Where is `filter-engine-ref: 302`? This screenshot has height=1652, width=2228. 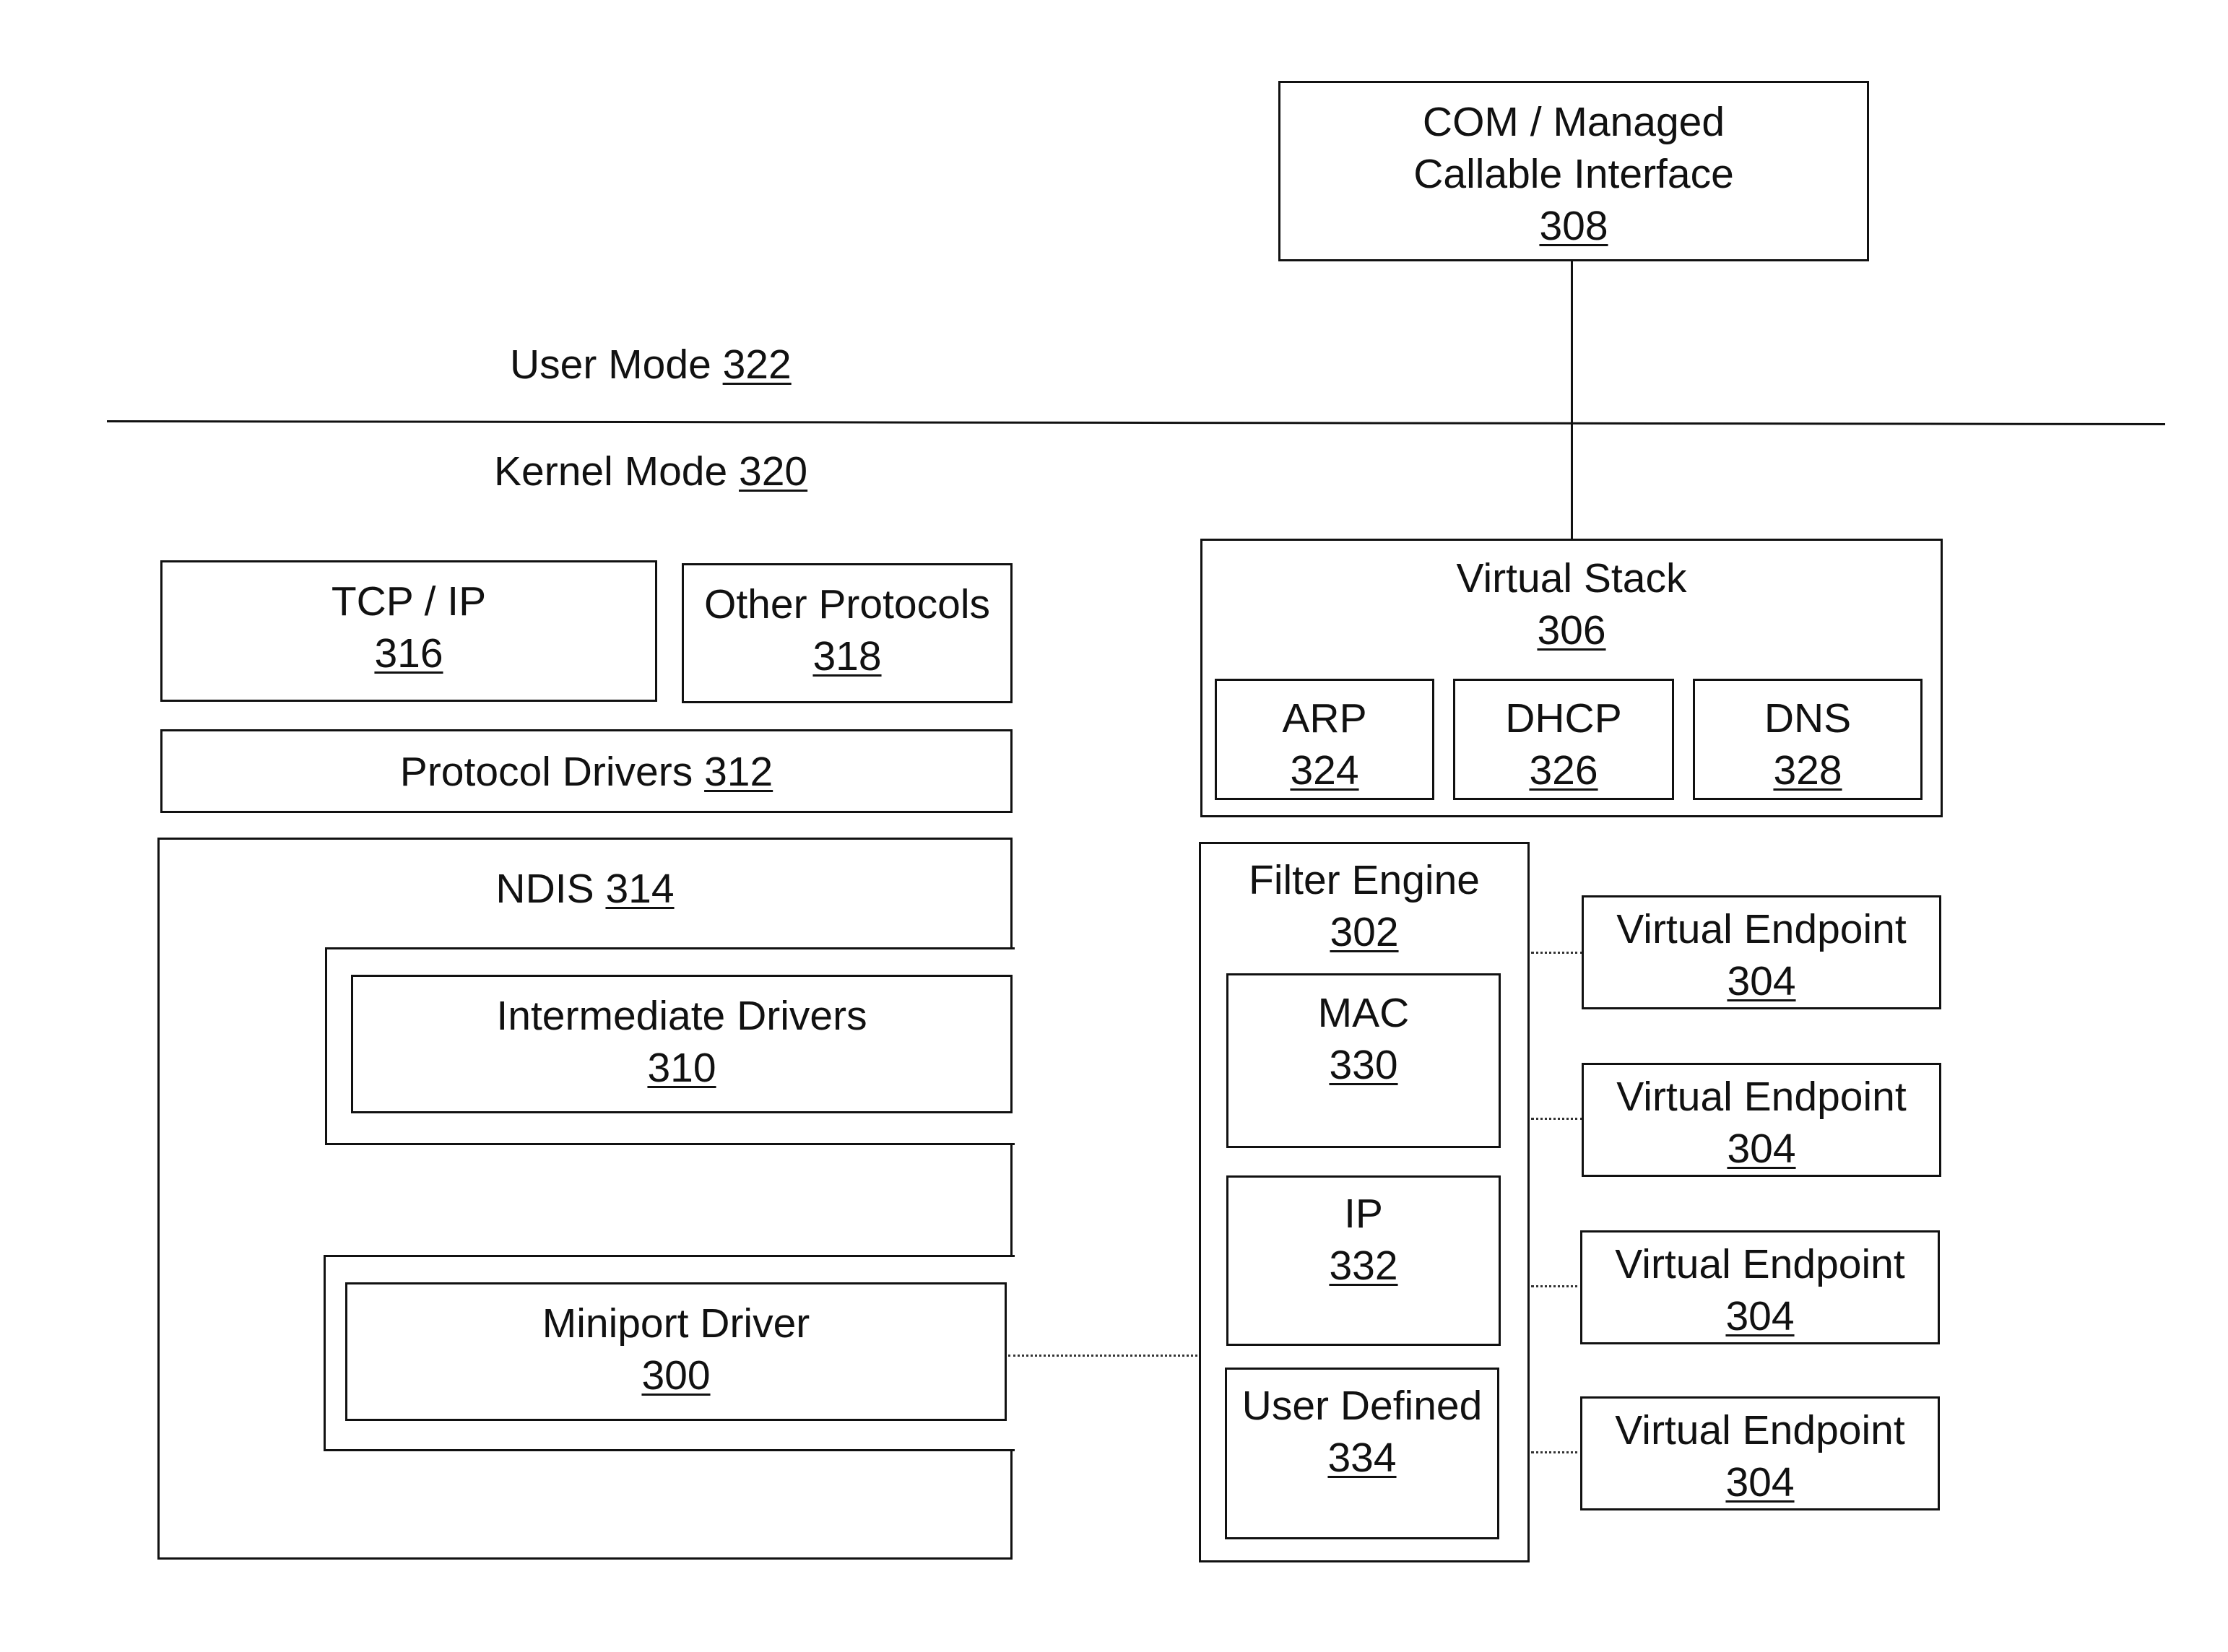 filter-engine-ref: 302 is located at coordinates (1364, 932).